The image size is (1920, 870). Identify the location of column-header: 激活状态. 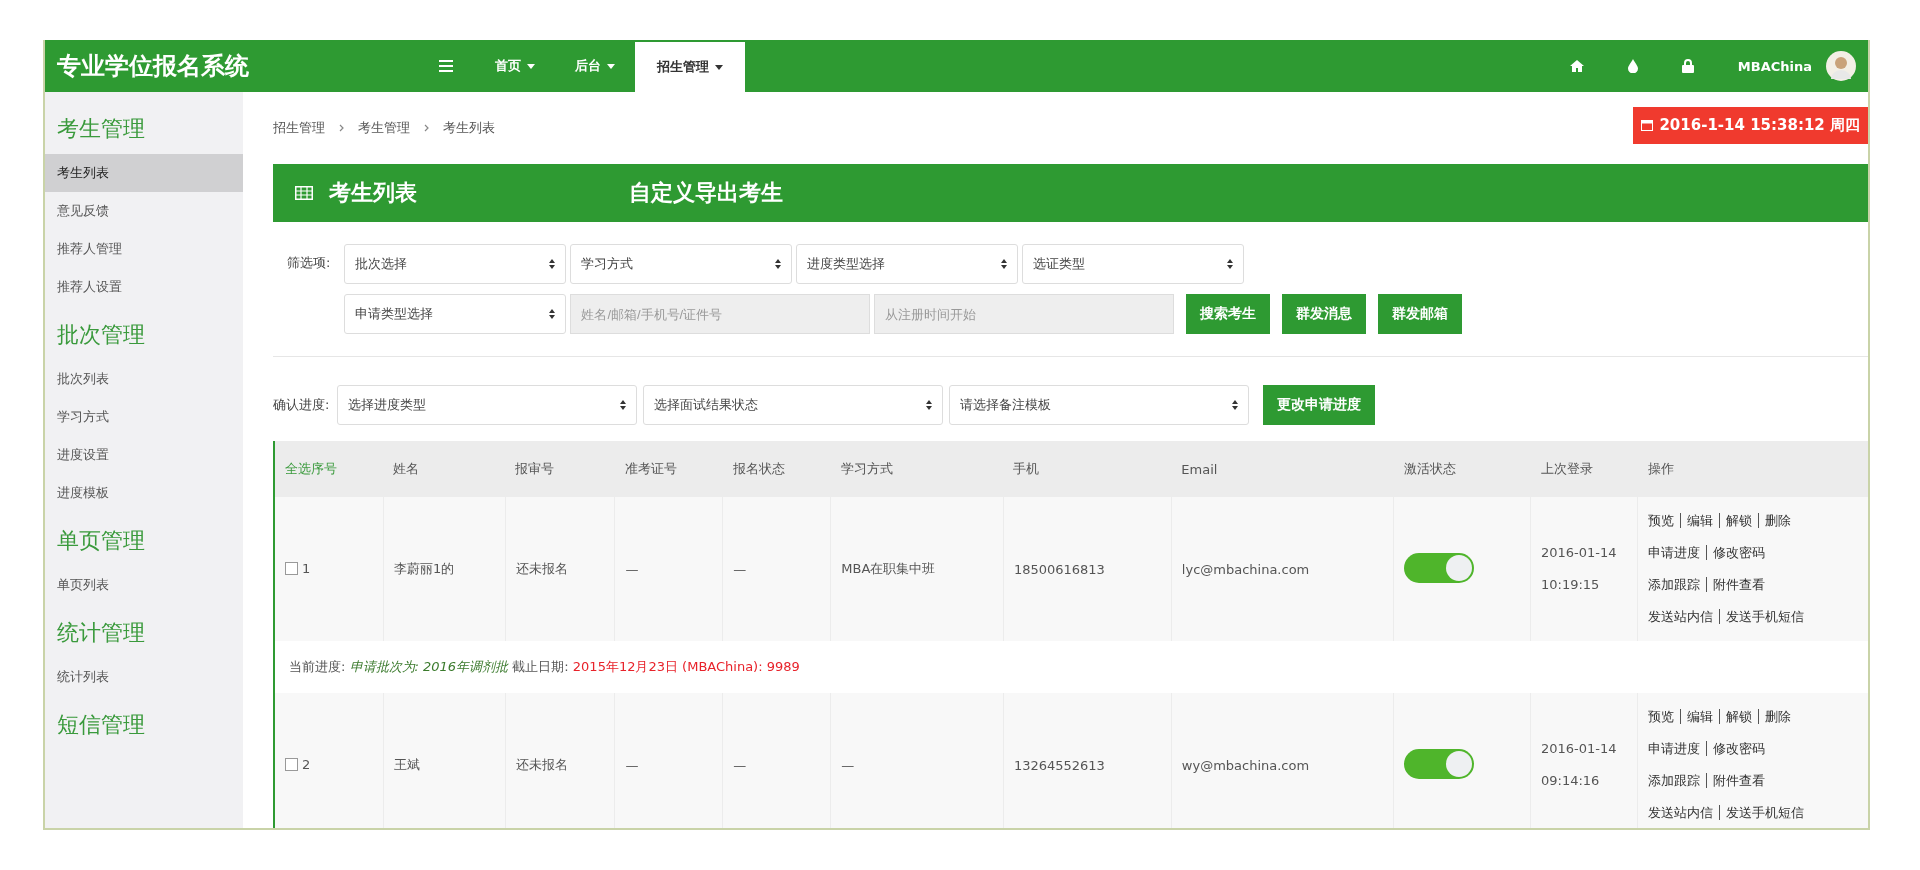
(1462, 469).